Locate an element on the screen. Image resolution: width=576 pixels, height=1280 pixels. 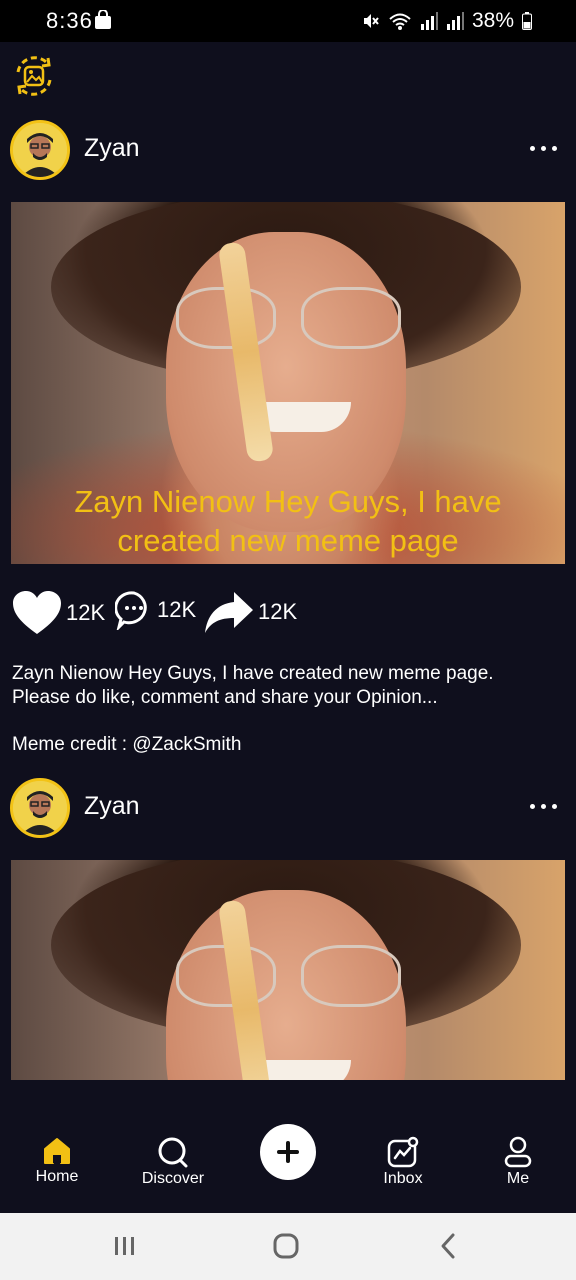
status-icons: 38% is located at coordinates (447, 21).